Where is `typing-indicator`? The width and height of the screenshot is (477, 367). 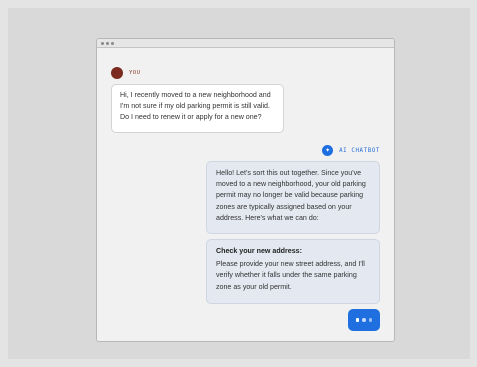 typing-indicator is located at coordinates (364, 320).